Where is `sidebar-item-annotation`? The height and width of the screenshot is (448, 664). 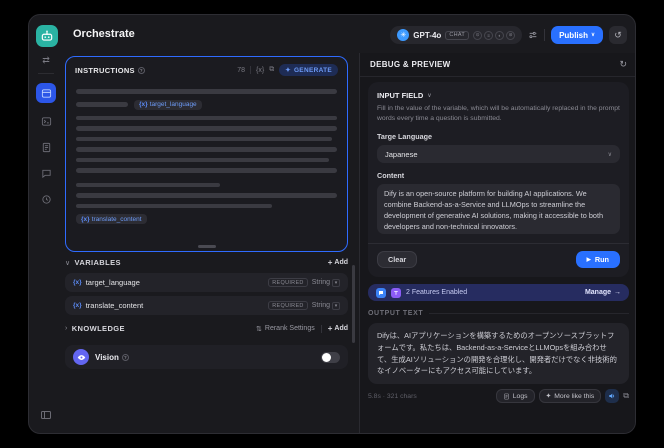 sidebar-item-annotation is located at coordinates (46, 173).